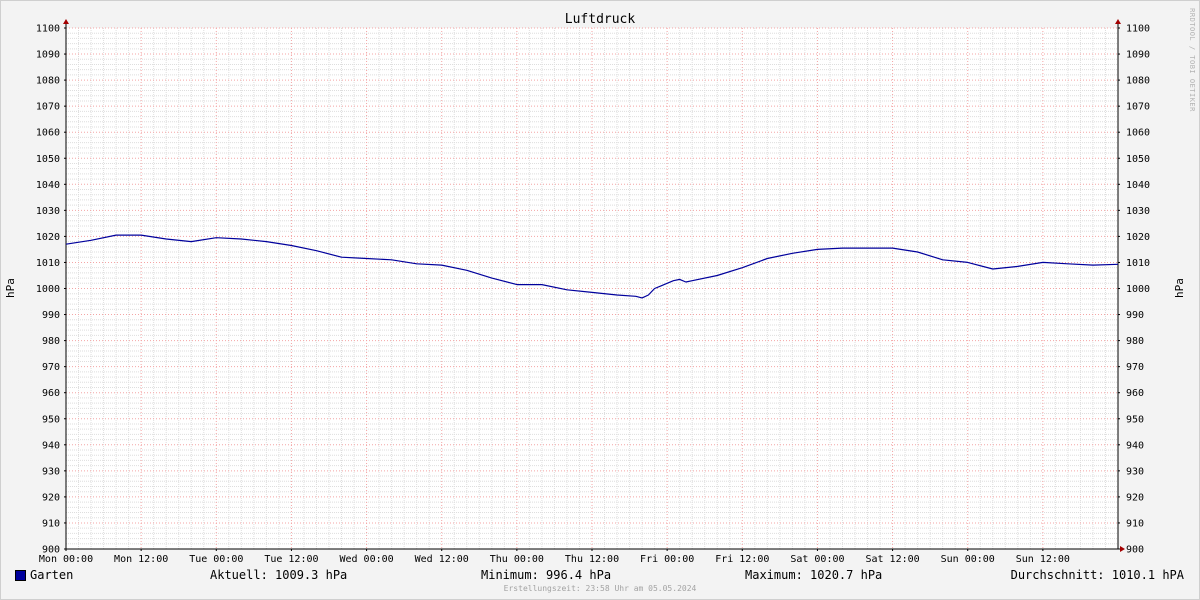 The image size is (1200, 600). Describe the element at coordinates (48, 133) in the screenshot. I see `y-tick-label-left: 1060` at that location.